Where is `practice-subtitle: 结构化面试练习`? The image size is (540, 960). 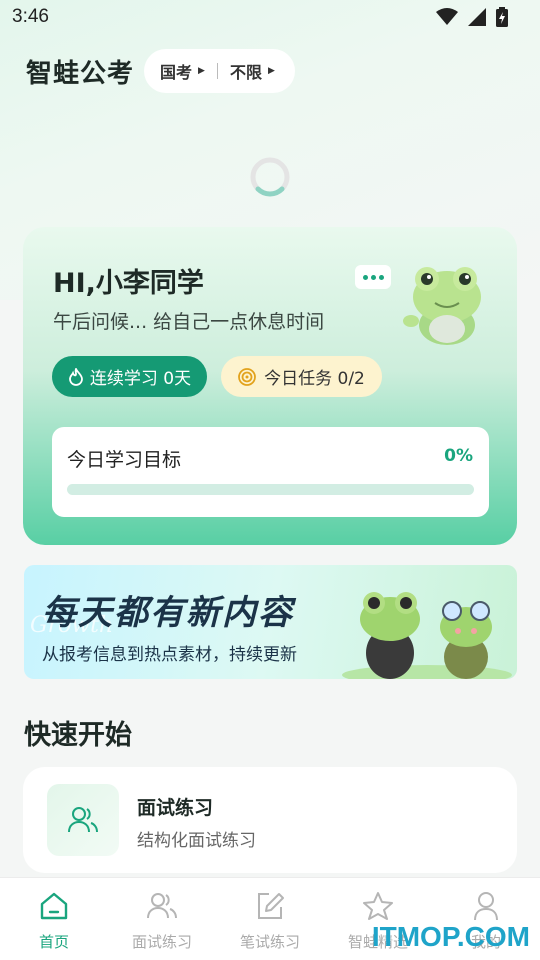 practice-subtitle: 结构化面试练习 is located at coordinates (196, 841).